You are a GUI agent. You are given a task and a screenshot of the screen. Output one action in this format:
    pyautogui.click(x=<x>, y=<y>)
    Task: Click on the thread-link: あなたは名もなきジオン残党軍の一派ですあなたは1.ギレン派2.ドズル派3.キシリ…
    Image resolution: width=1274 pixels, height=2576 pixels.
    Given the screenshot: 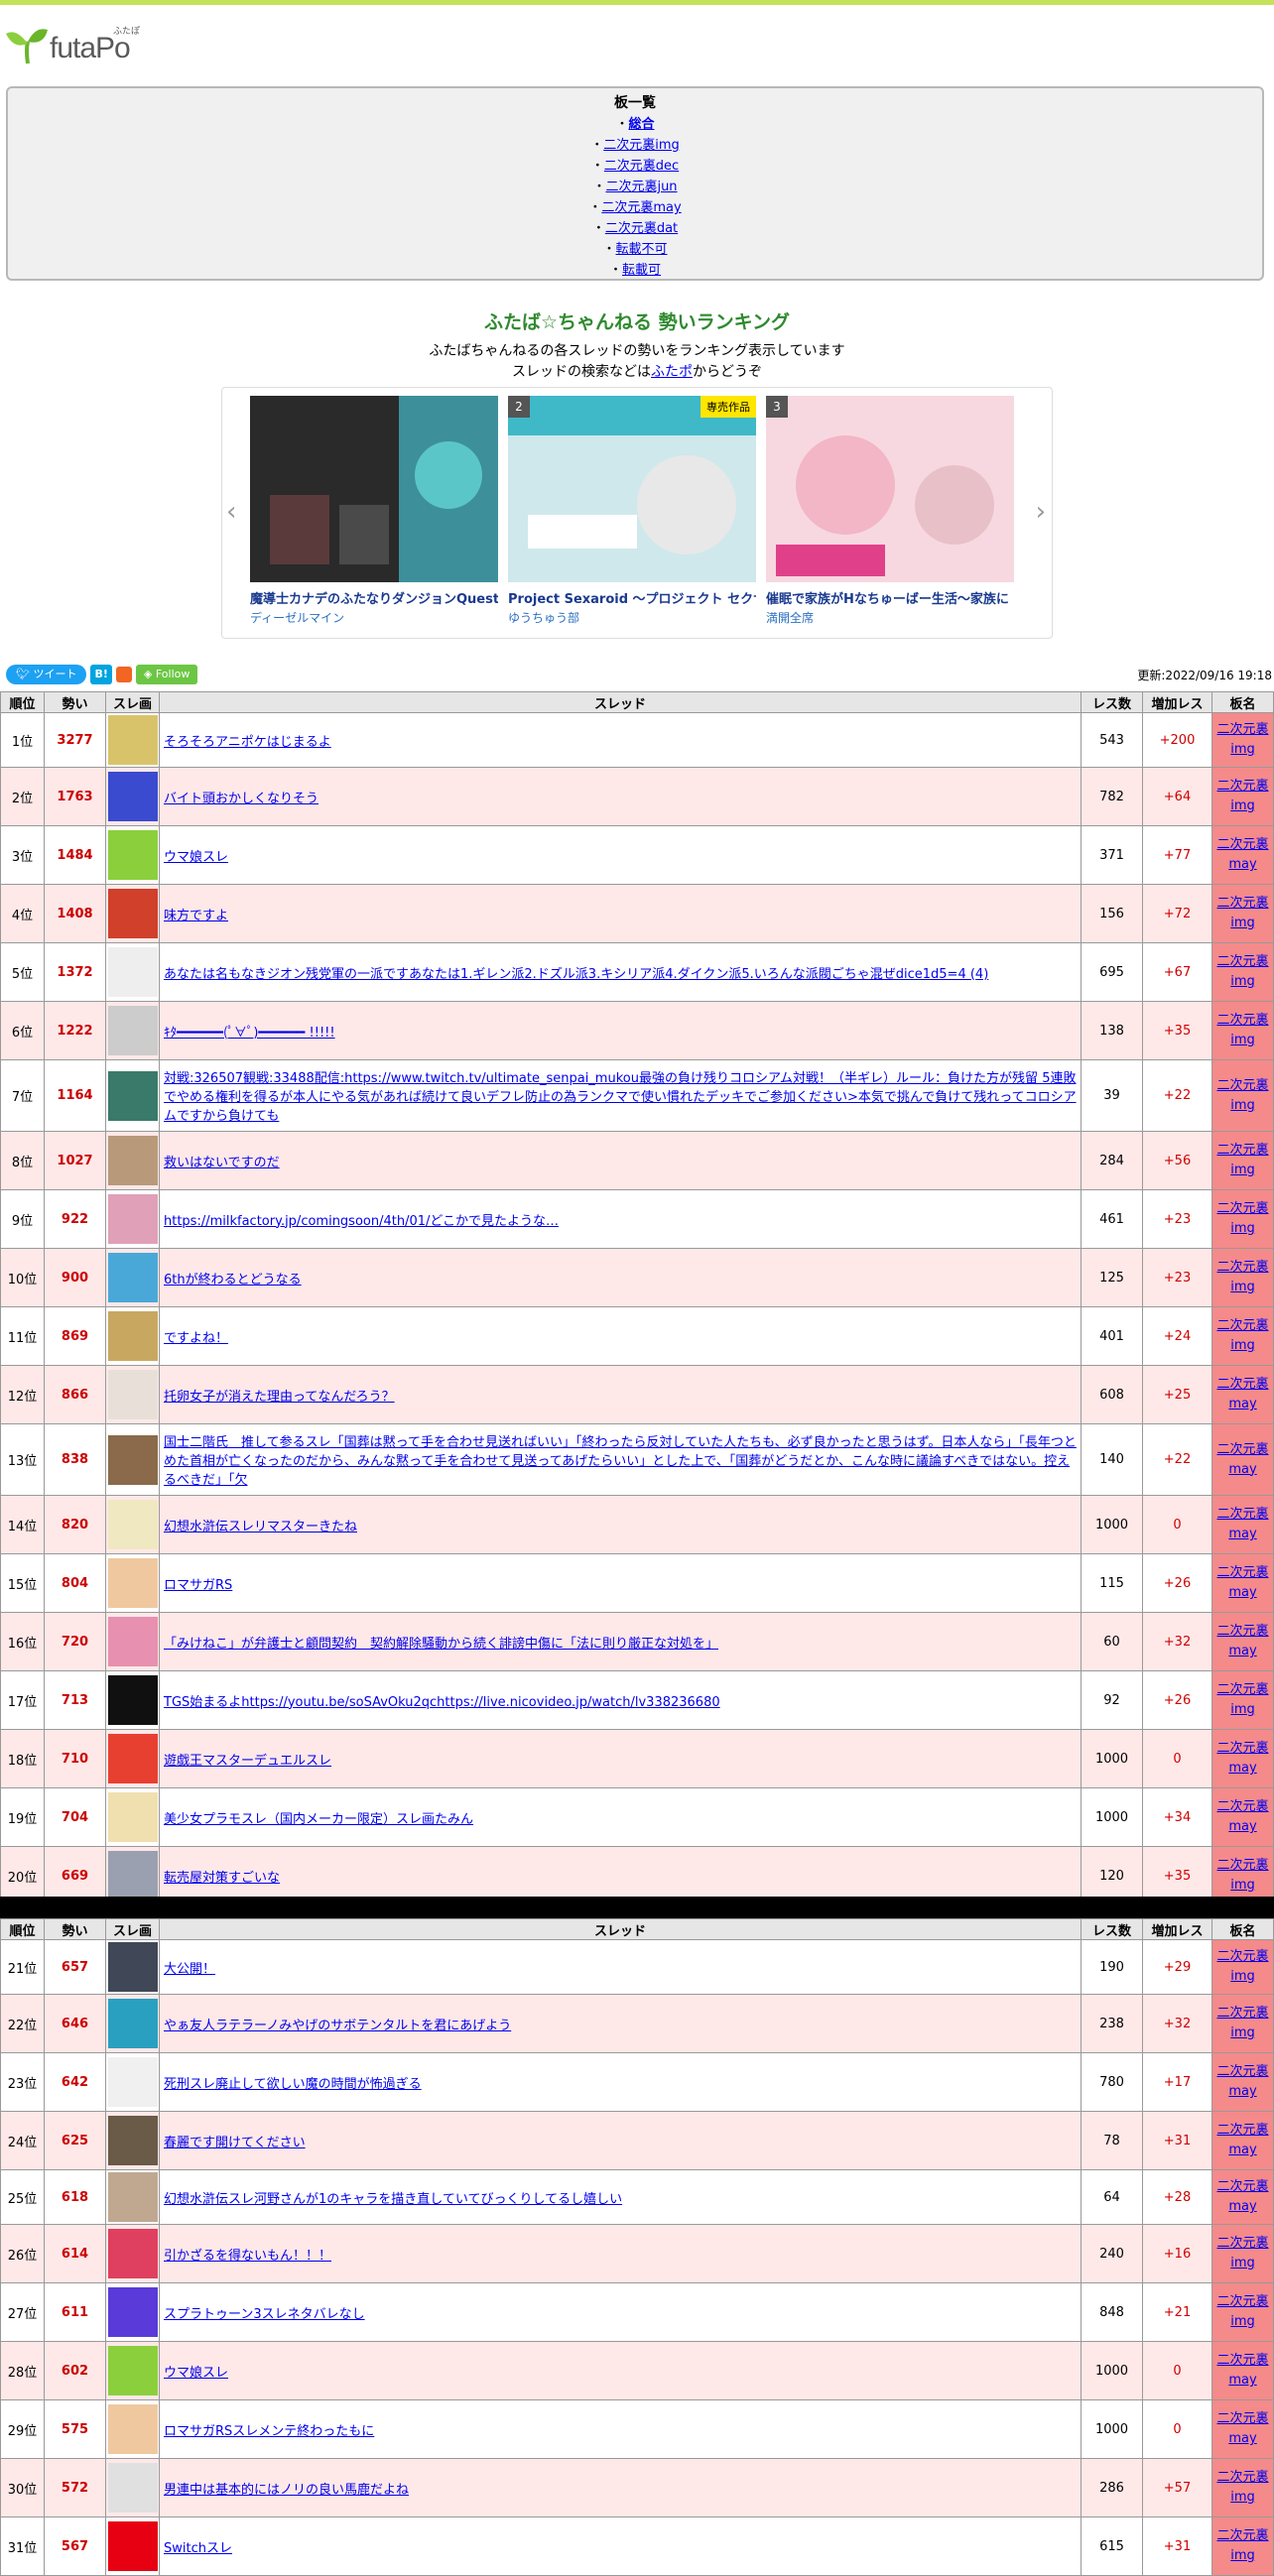 What is the action you would take?
    pyautogui.click(x=576, y=974)
    